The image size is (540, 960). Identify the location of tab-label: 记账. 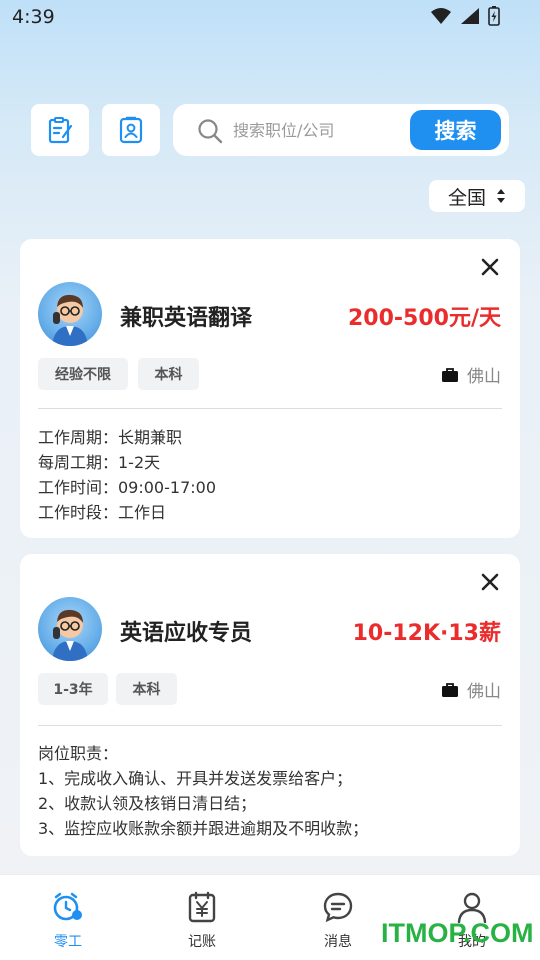
(202, 942).